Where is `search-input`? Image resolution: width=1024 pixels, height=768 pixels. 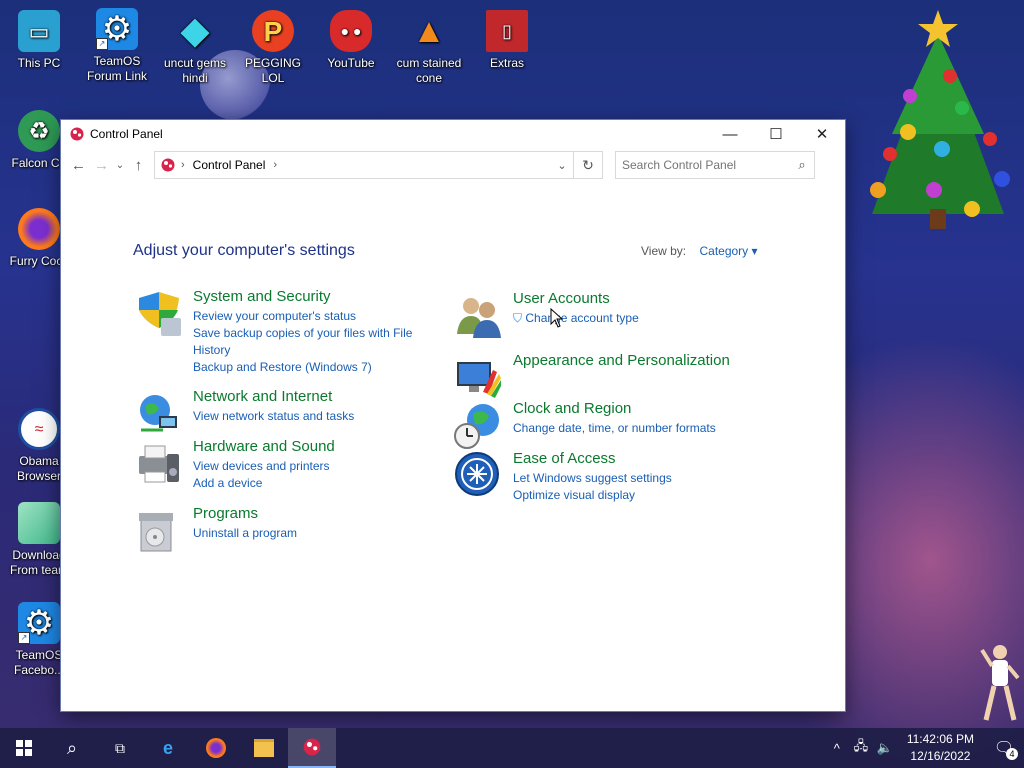 search-input is located at coordinates (703, 165).